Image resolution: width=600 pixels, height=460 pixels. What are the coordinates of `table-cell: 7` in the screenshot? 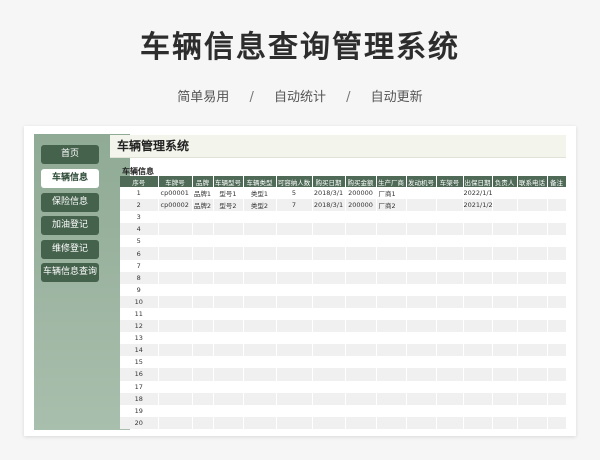 It's located at (294, 205).